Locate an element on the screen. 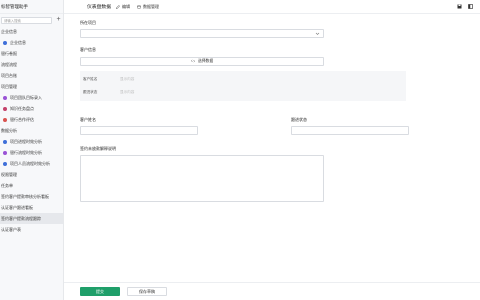 The width and height of the screenshot is (480, 300). sidebar-item-label: 数据分析 is located at coordinates (9, 130).